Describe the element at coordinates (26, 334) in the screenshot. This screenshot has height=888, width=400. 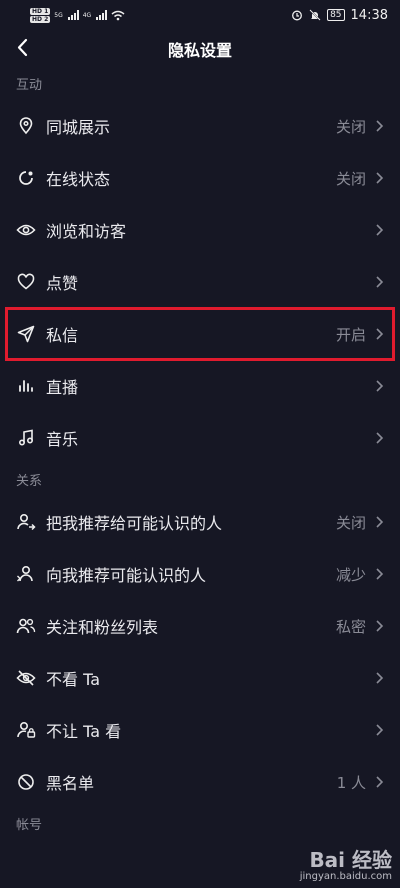
I see `paper-plane-icon` at that location.